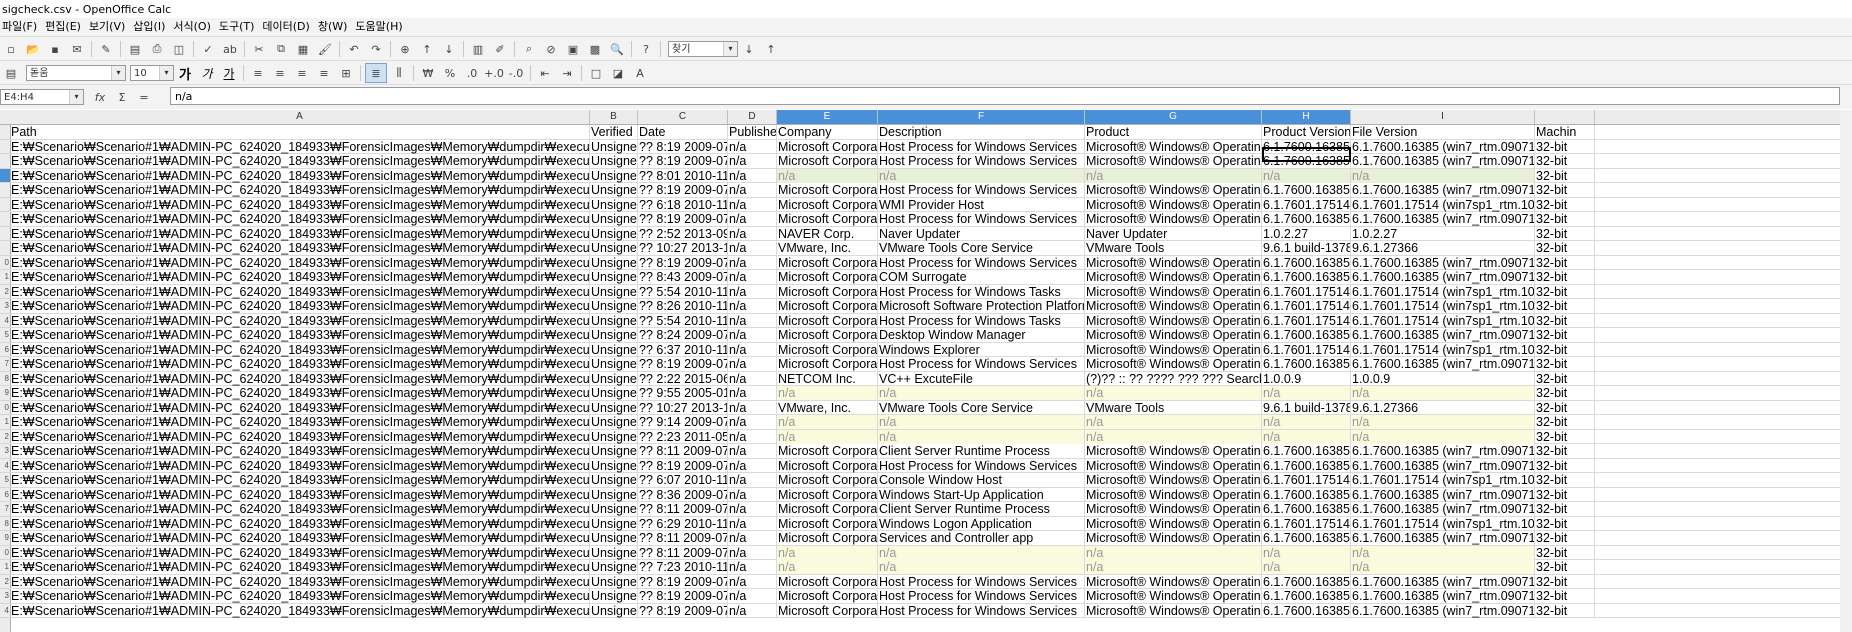  I want to click on column-header: A, so click(300, 117).